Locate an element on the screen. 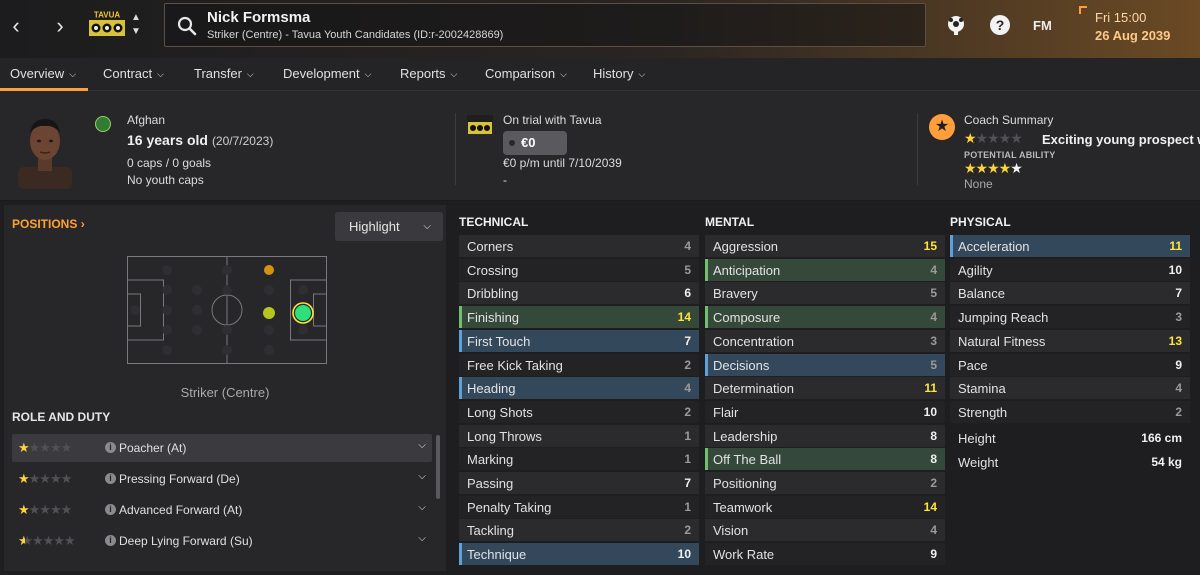 This screenshot has width=1200, height=575. trial-club-crest-icon is located at coordinates (480, 125).